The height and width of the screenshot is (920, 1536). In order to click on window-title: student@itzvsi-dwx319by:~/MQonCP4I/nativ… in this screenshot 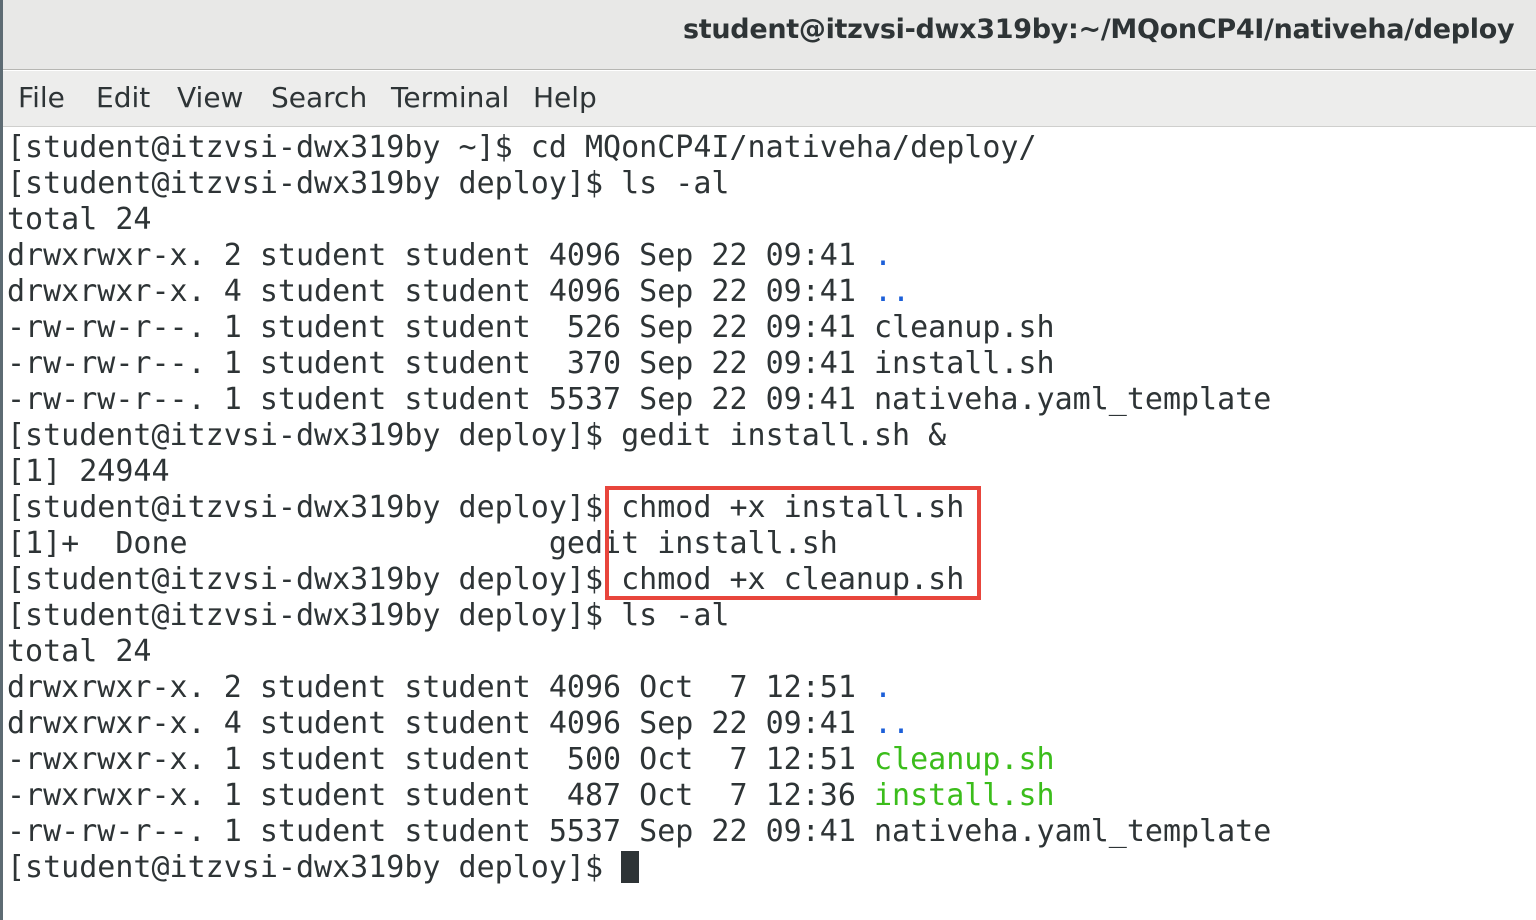, I will do `click(1099, 29)`.